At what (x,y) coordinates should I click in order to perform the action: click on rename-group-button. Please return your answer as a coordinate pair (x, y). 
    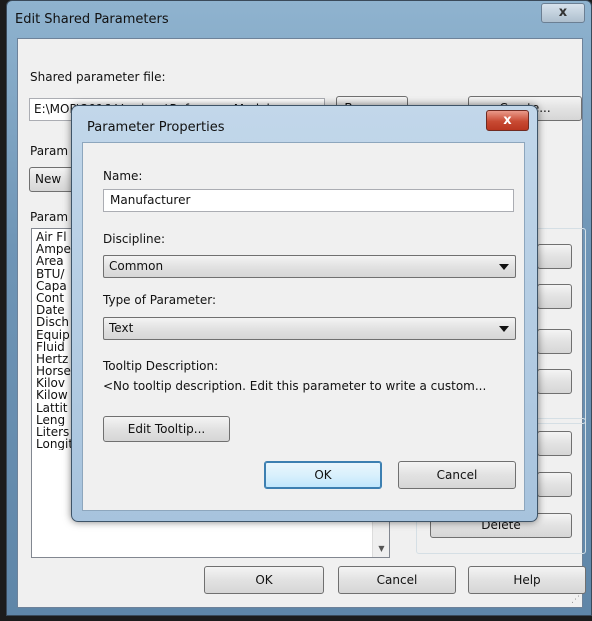
    Looking at the image, I should click on (554, 484).